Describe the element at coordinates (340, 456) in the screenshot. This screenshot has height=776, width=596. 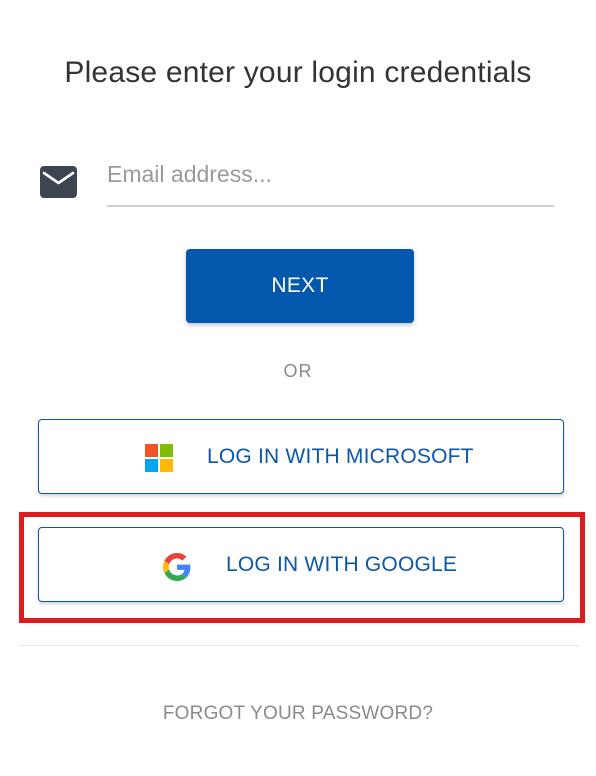
I see `microsoft-login-label: LOG IN WITH MICROSOFT` at that location.